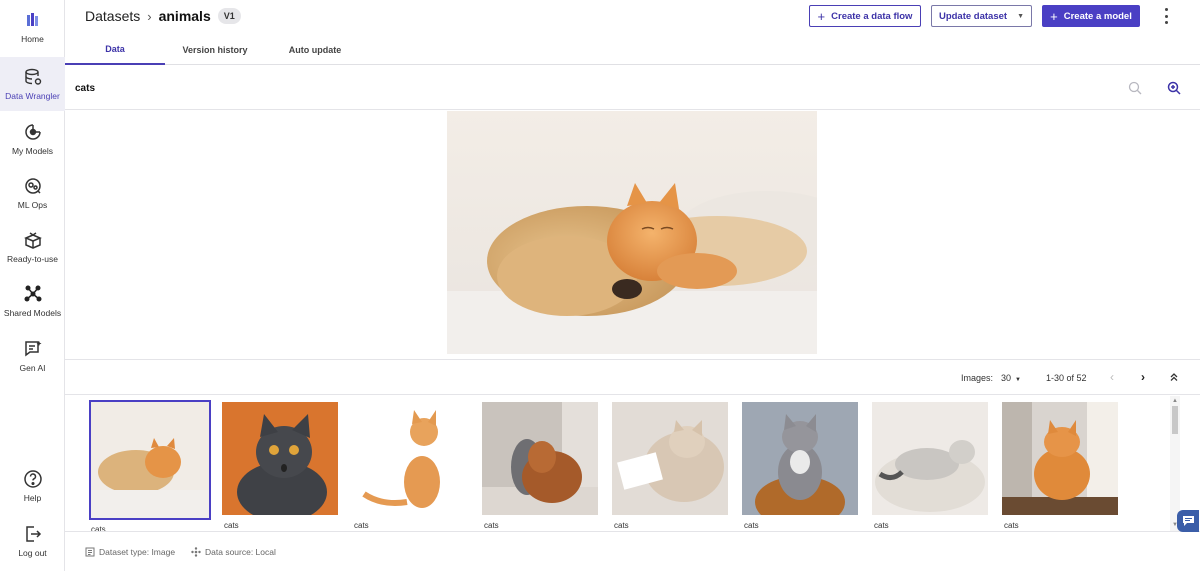  Describe the element at coordinates (115, 49) in the screenshot. I see `tab-data: Data` at that location.